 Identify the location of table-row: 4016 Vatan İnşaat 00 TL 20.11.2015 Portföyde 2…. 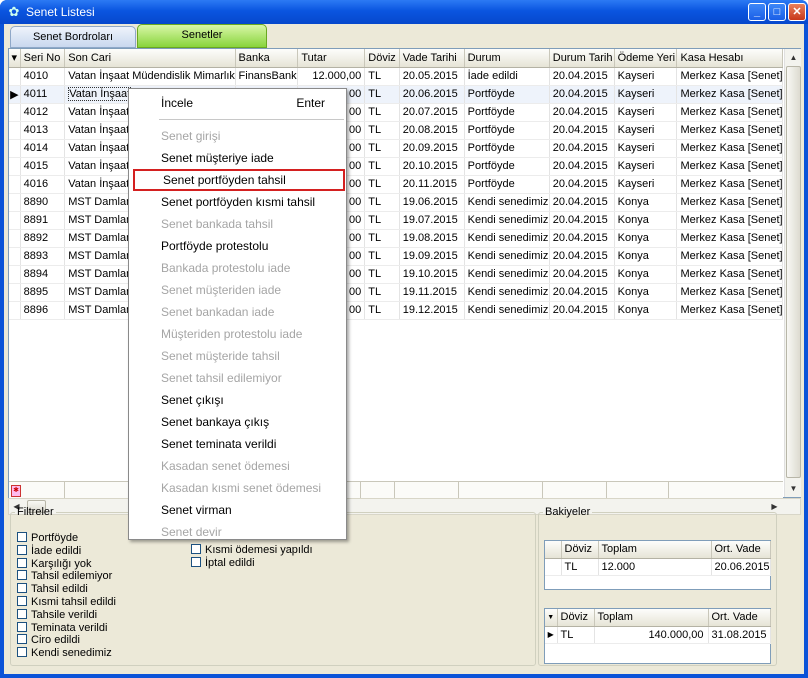
(396, 184).